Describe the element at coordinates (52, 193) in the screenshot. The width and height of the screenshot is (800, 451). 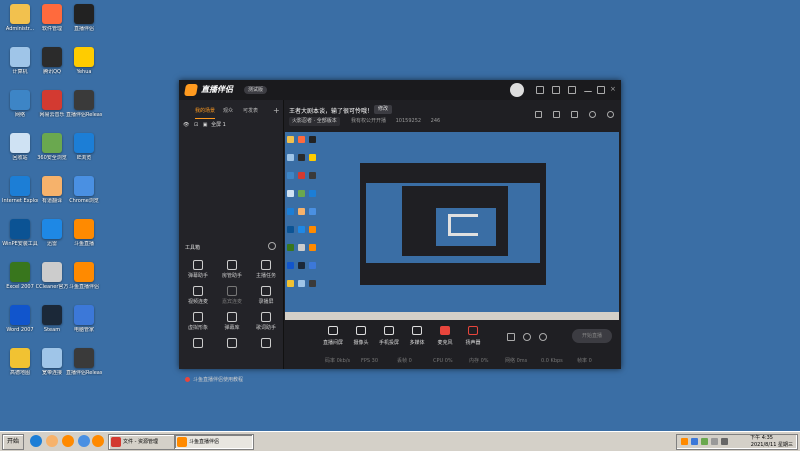
I see `desktop-icon: 有道翻译` at that location.